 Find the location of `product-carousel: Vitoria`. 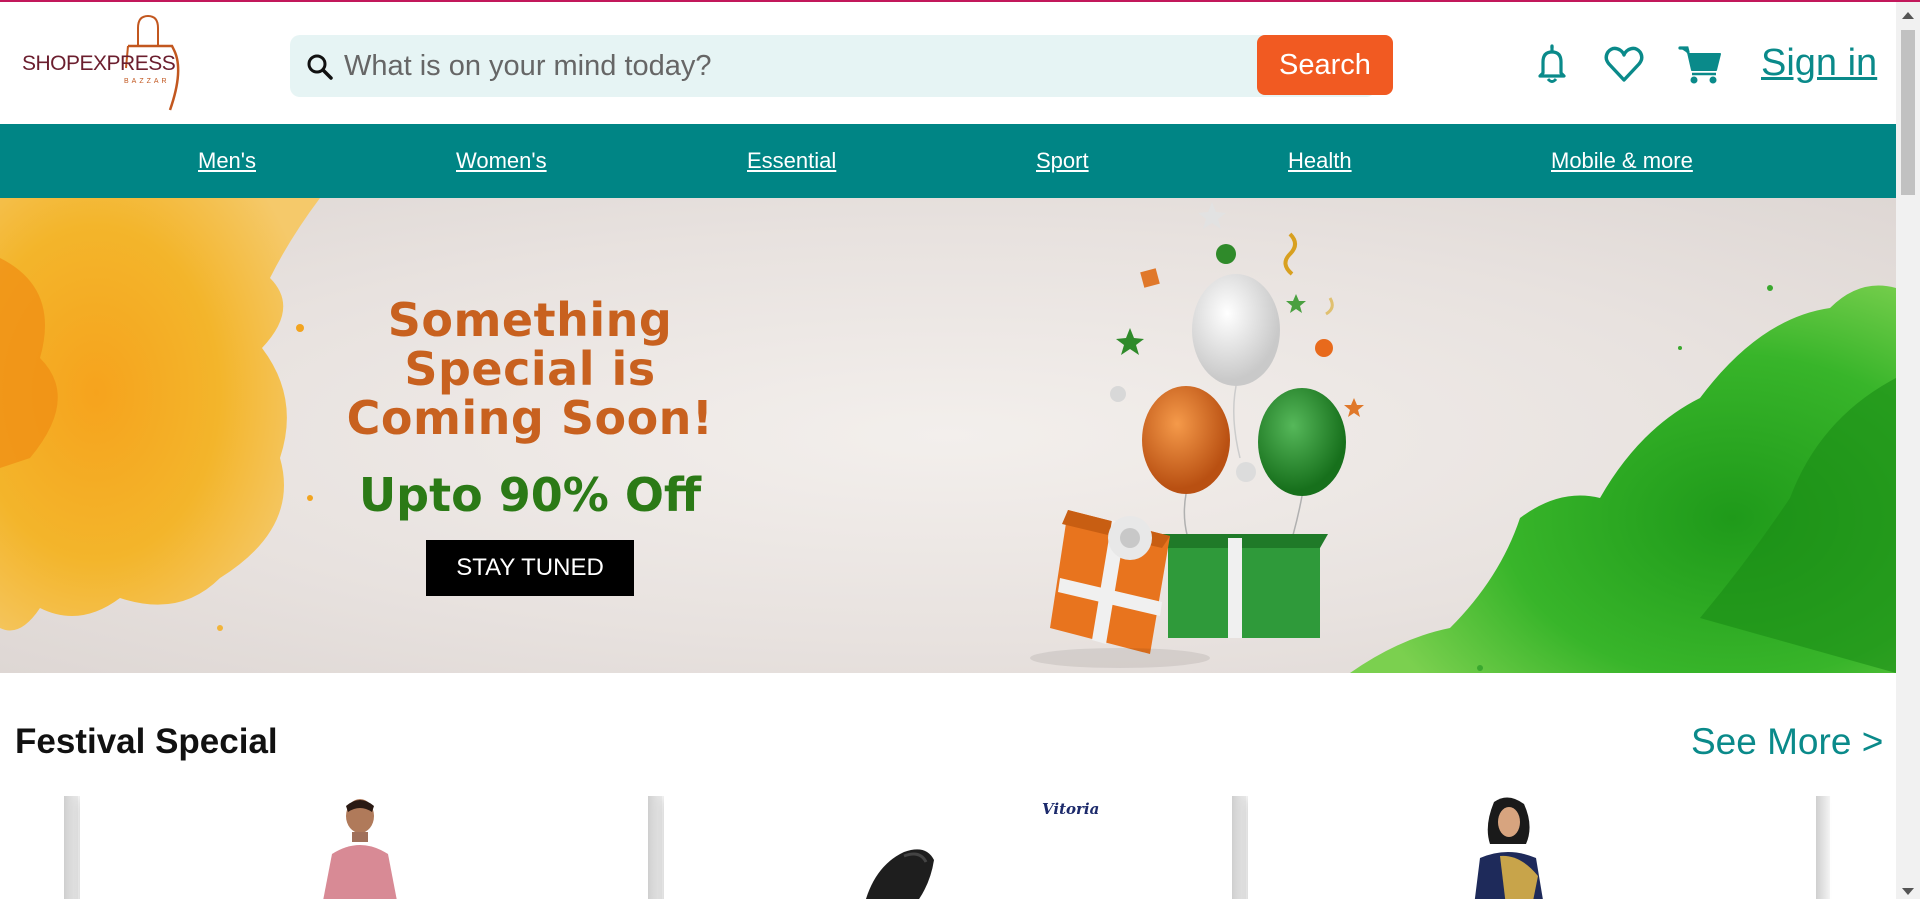

product-carousel: Vitoria is located at coordinates (948, 847).